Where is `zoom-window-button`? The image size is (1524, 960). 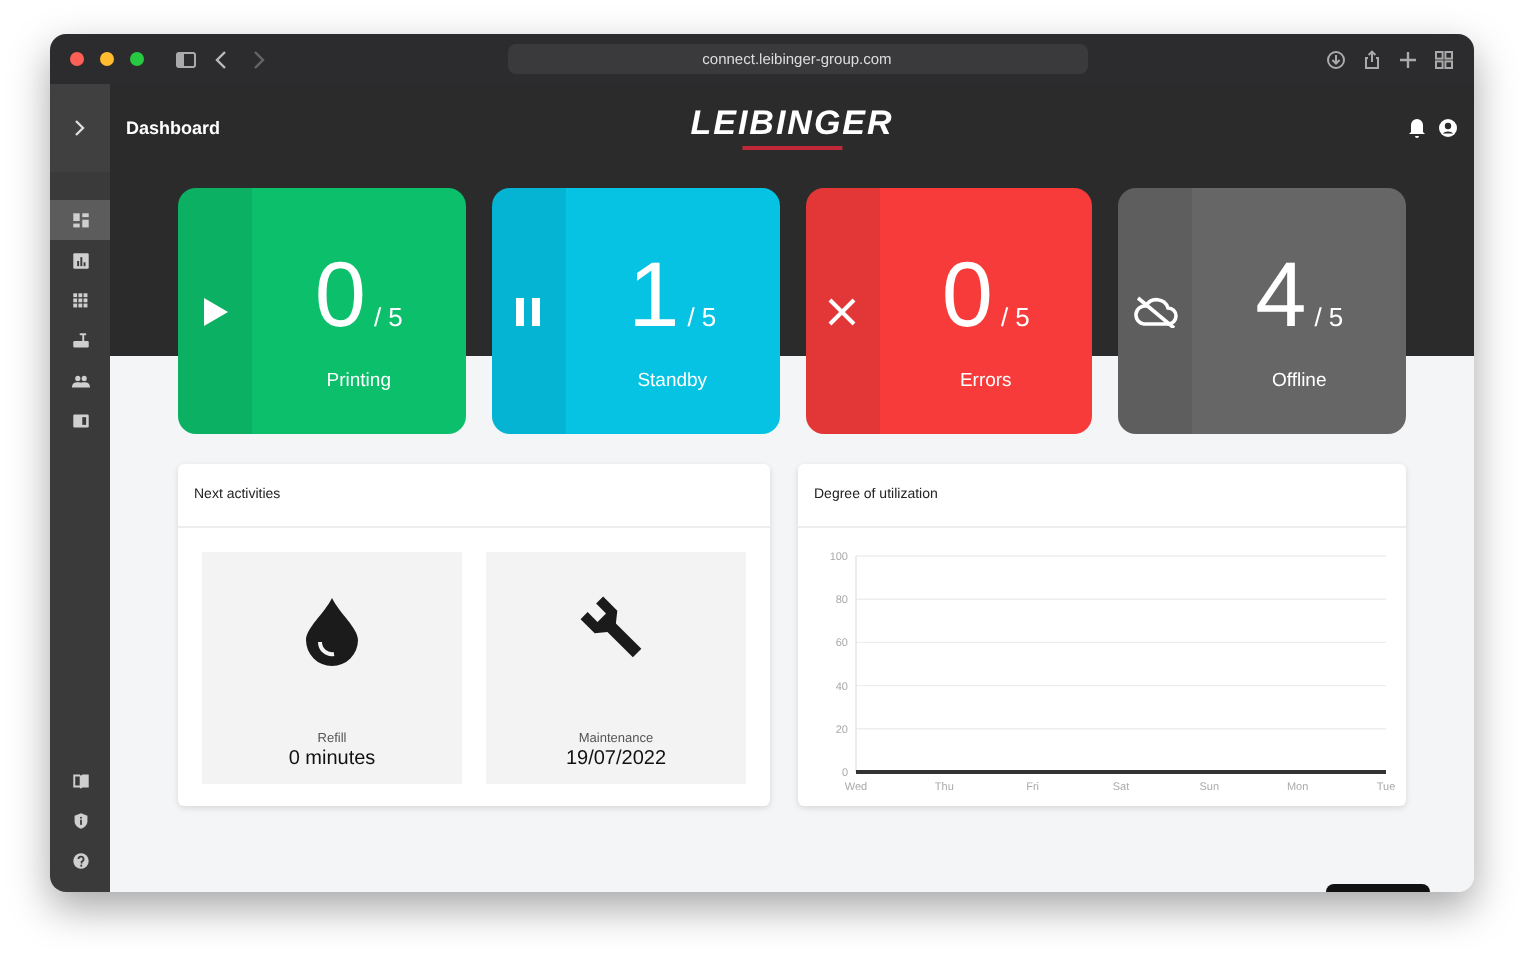
zoom-window-button is located at coordinates (137, 59).